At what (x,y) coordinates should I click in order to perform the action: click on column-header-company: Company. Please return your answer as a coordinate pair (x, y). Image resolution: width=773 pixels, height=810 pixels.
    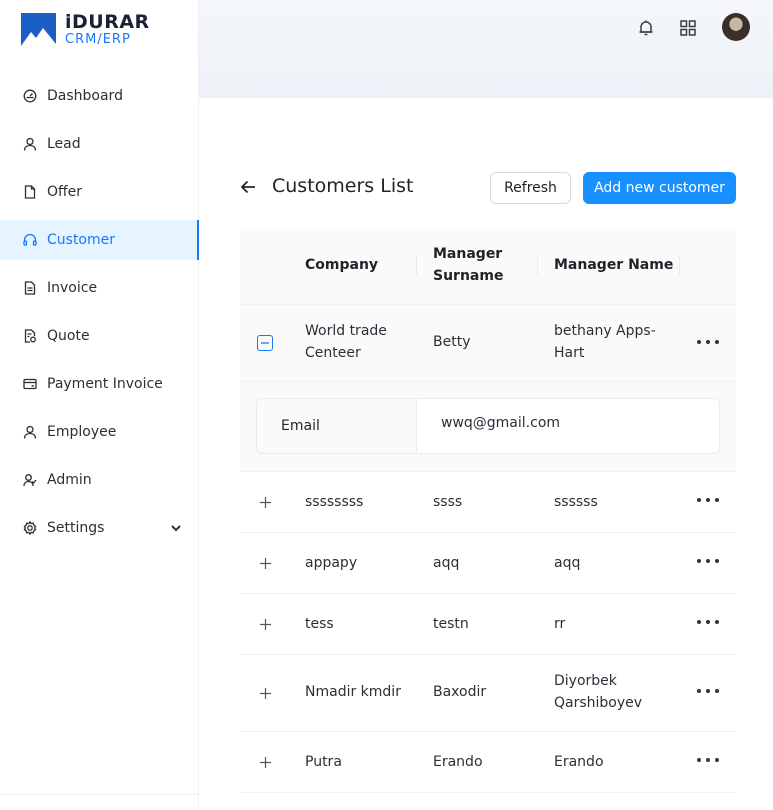
    Looking at the image, I should click on (341, 265).